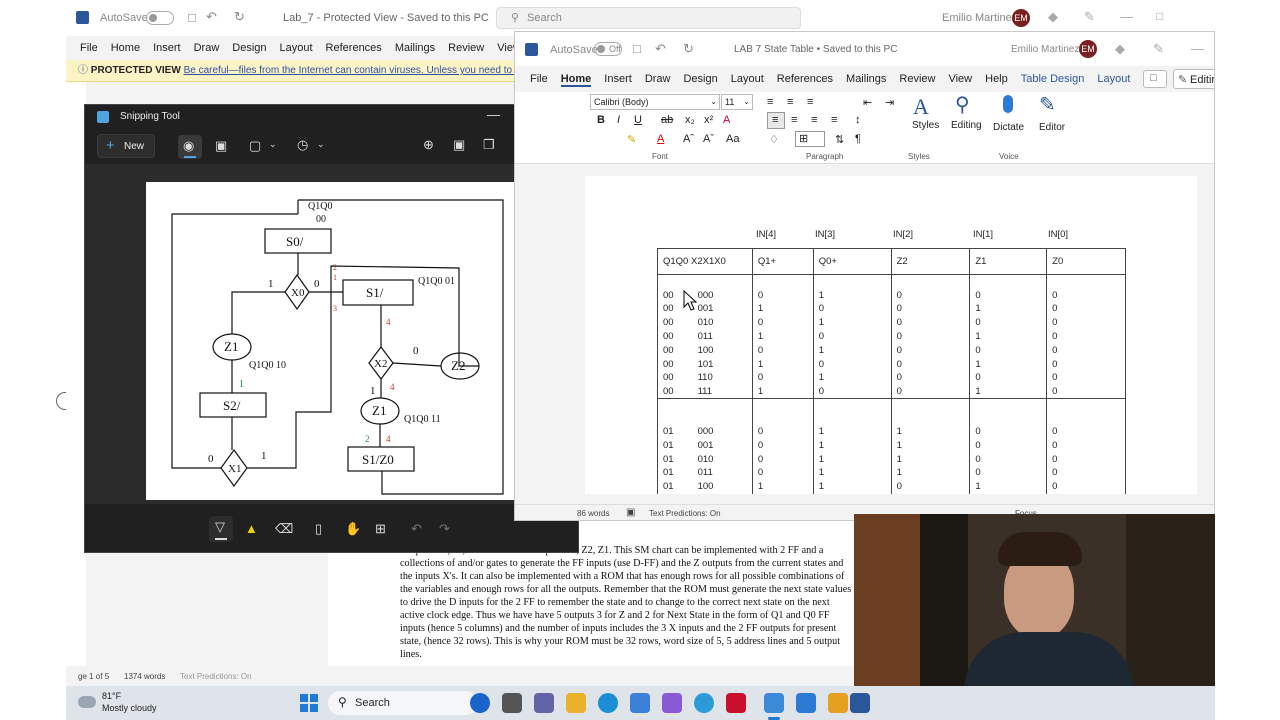  Describe the element at coordinates (255, 146) in the screenshot. I see `rectangle-mode-icon: ▢` at that location.